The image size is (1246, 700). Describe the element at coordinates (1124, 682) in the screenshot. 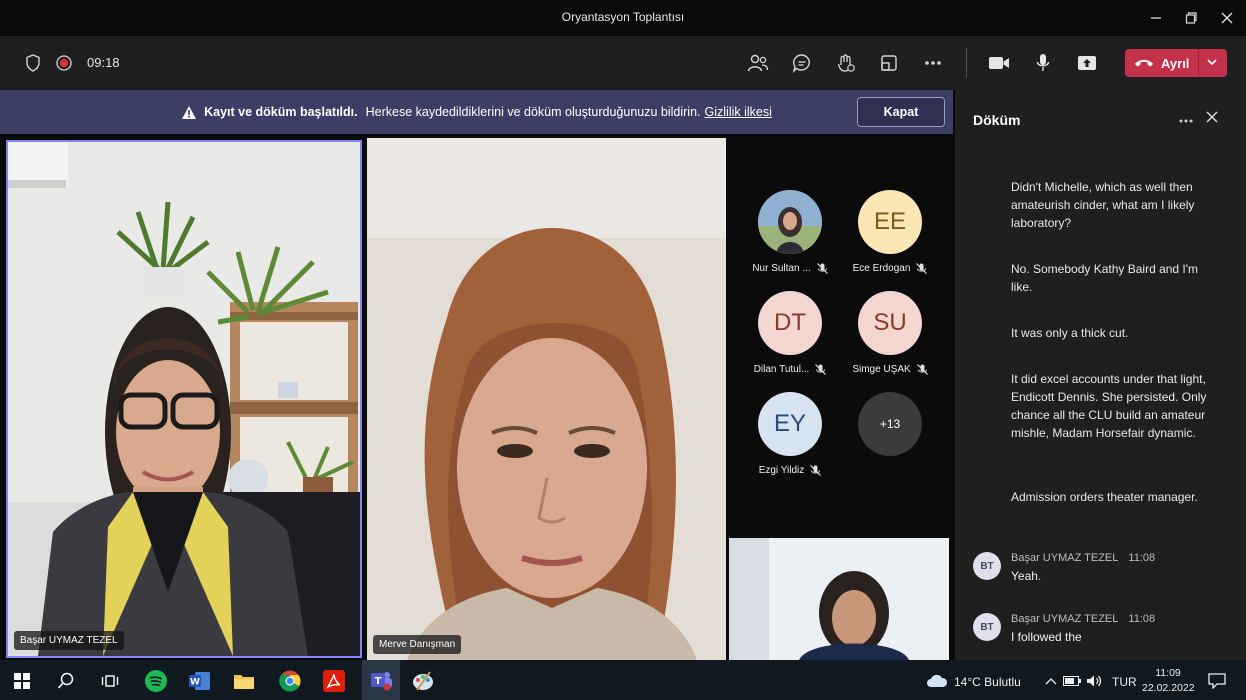

I see `keyboard-language: TUR` at that location.